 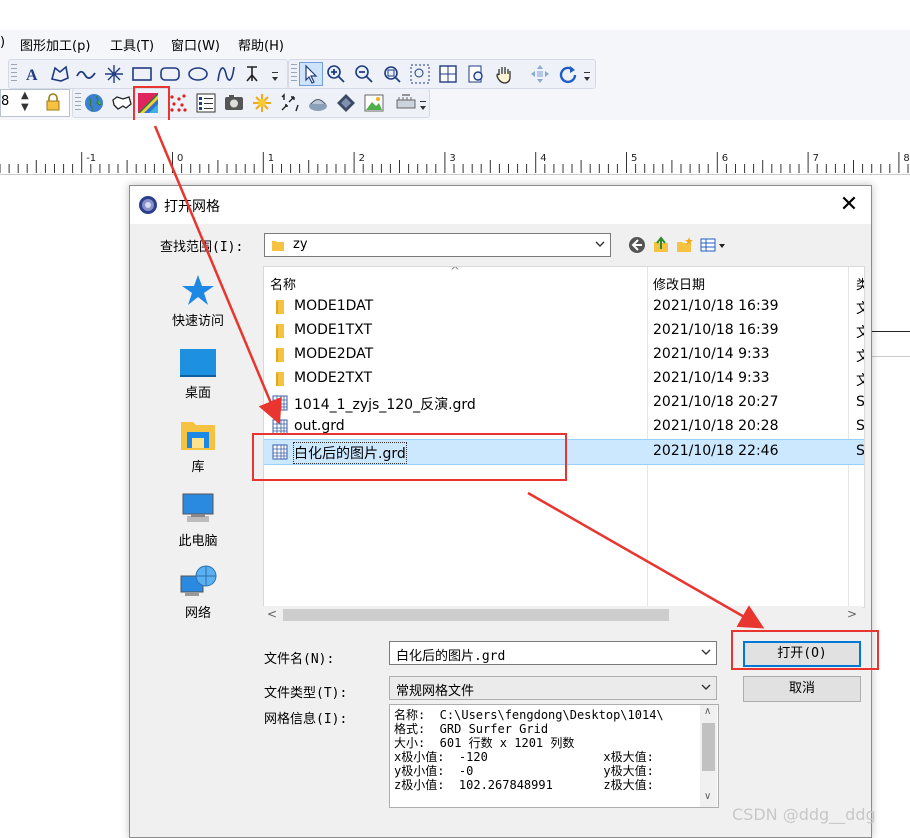 What do you see at coordinates (234, 103) in the screenshot?
I see `image-map-icon` at bounding box center [234, 103].